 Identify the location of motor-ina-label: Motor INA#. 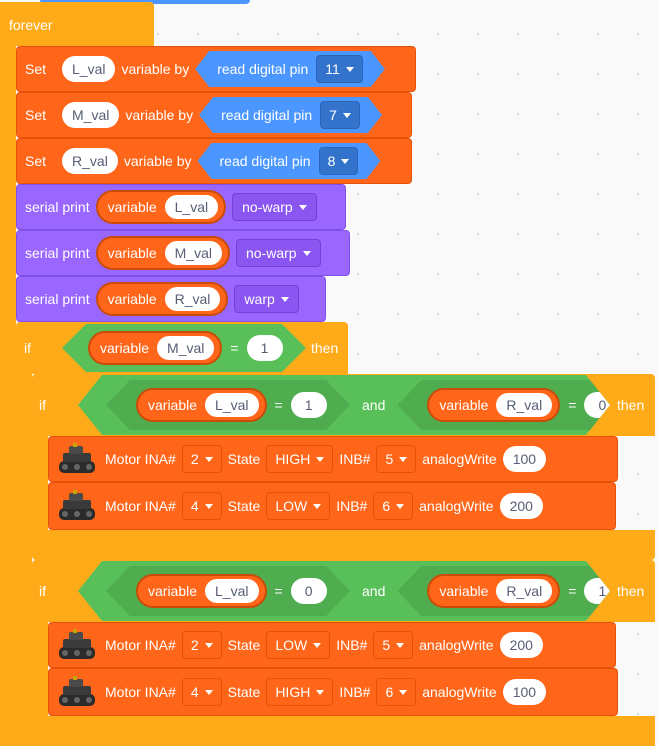
(140, 645).